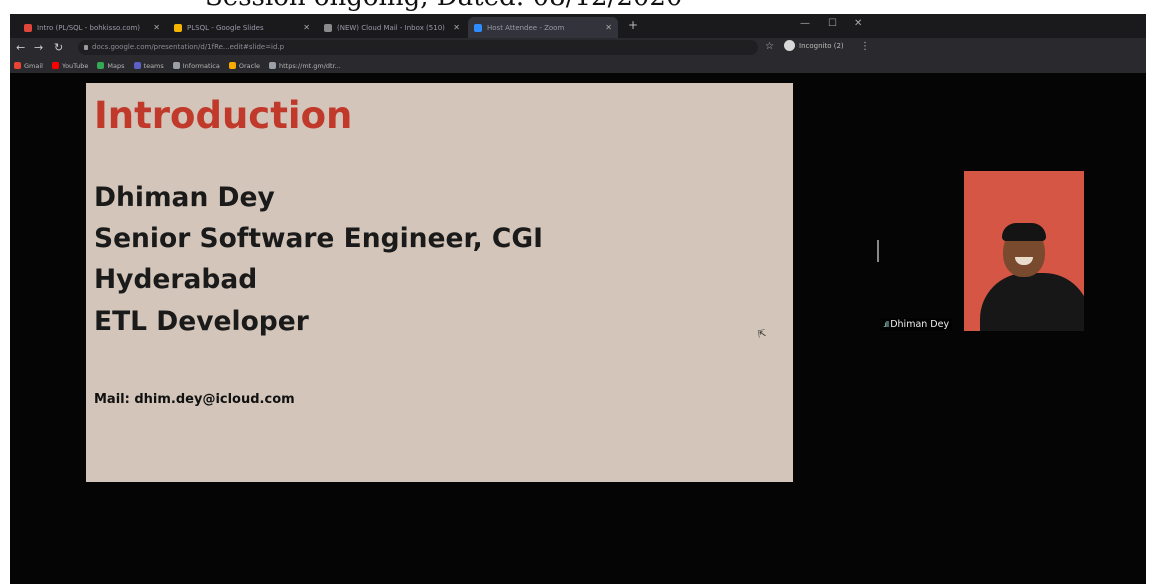 Image resolution: width=1150 pixels, height=584 pixels. Describe the element at coordinates (194, 399) in the screenshot. I see `slide-mail: Mail: dhim.dey@icloud.com` at that location.